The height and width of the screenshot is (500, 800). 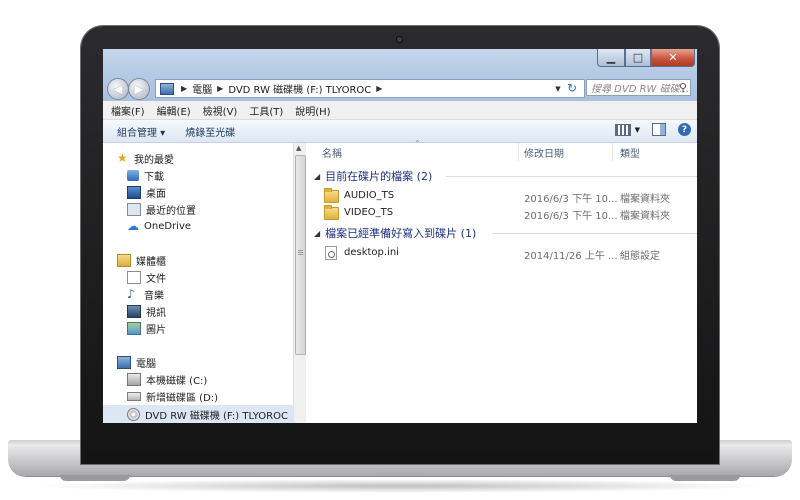 I want to click on pictures-icon, so click(x=134, y=328).